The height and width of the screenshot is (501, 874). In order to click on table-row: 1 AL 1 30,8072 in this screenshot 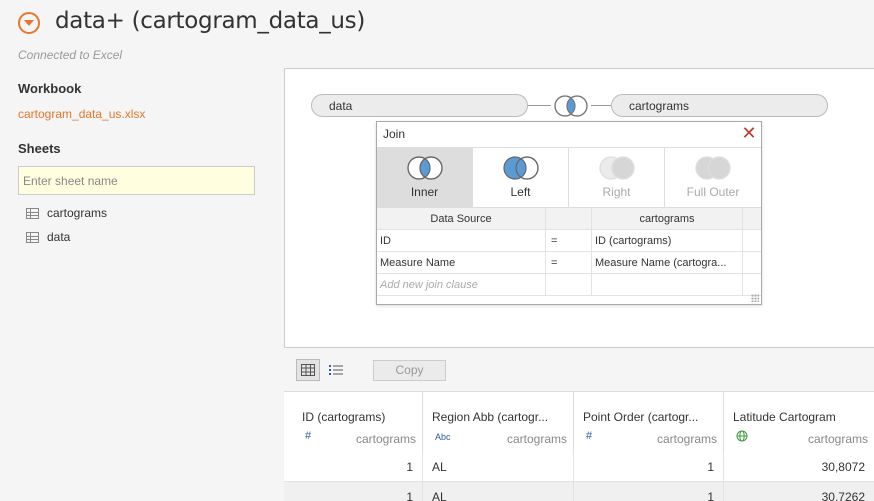, I will do `click(579, 467)`.